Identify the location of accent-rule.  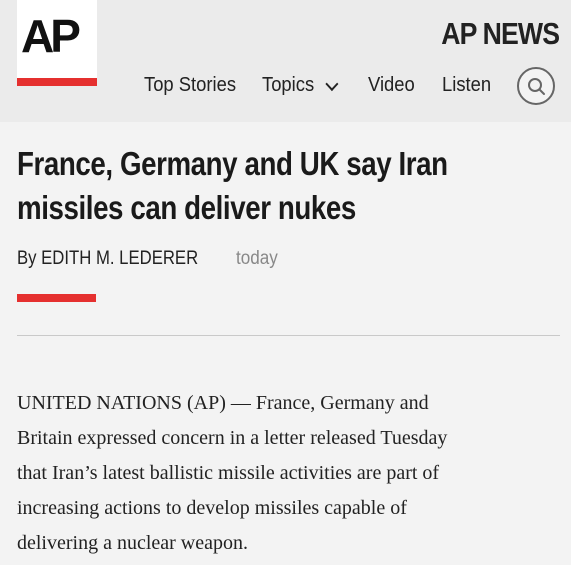
(56, 298).